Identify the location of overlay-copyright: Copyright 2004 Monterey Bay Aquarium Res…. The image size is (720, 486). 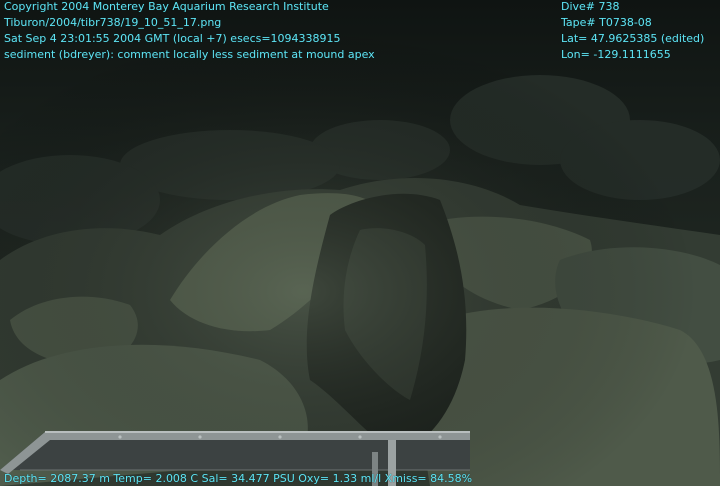
(166, 6).